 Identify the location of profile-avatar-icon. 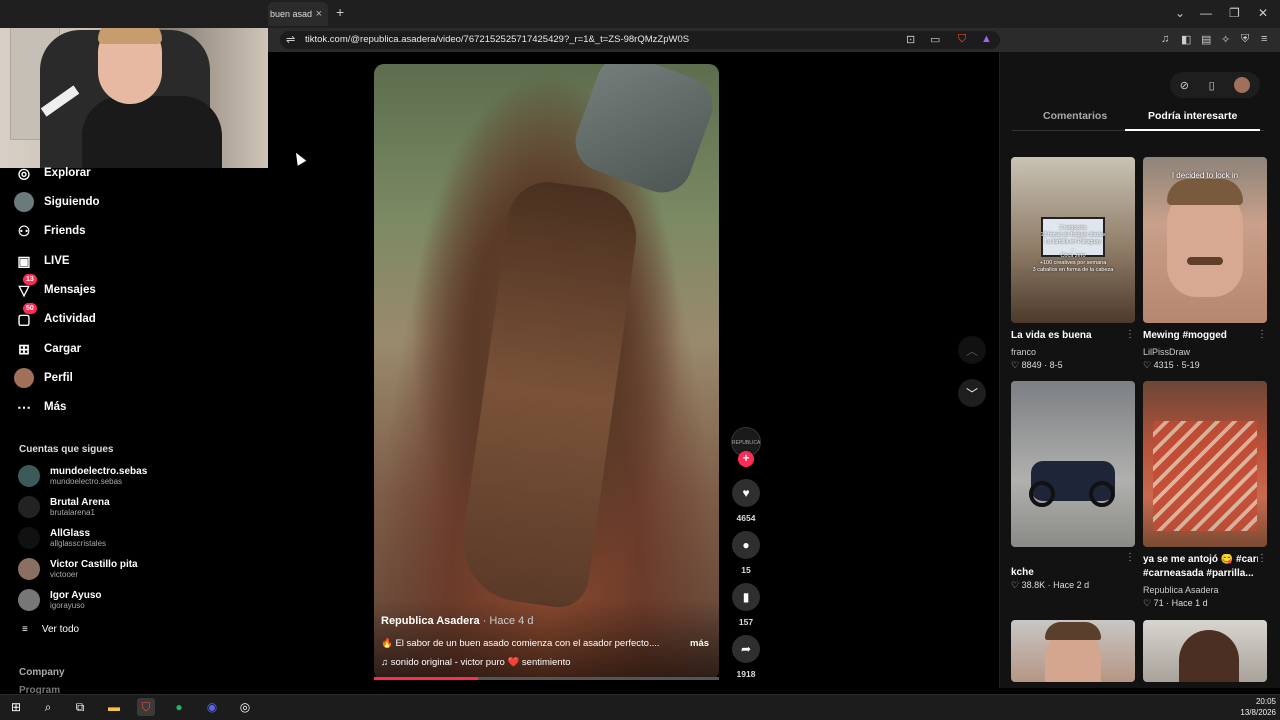
(24, 378).